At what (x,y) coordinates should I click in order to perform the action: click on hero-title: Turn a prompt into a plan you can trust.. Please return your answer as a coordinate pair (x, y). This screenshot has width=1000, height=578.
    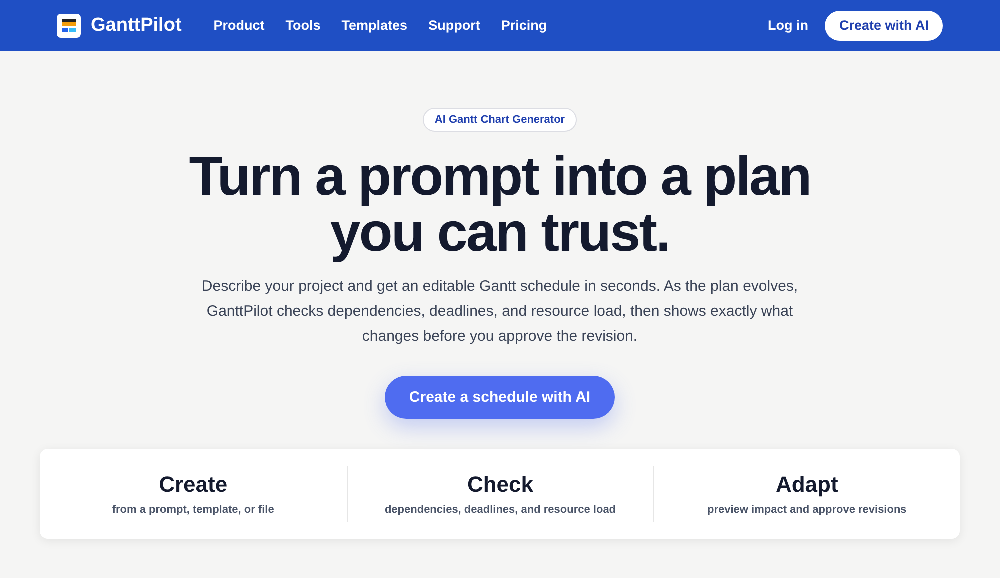
    Looking at the image, I should click on (500, 204).